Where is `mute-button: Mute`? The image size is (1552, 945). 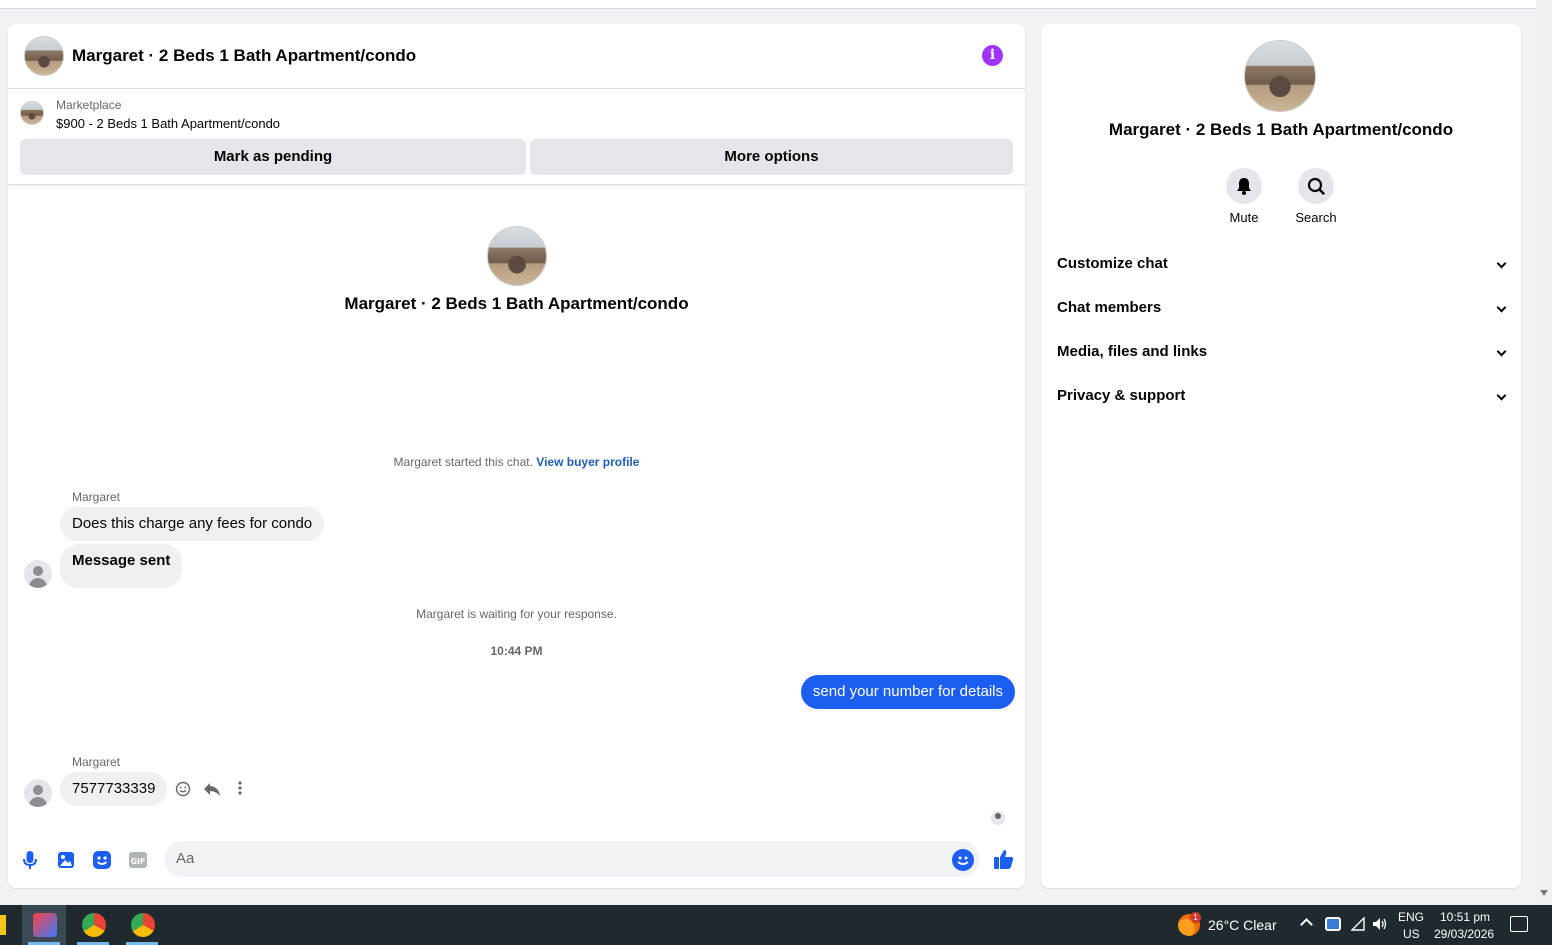
mute-button: Mute is located at coordinates (1244, 196).